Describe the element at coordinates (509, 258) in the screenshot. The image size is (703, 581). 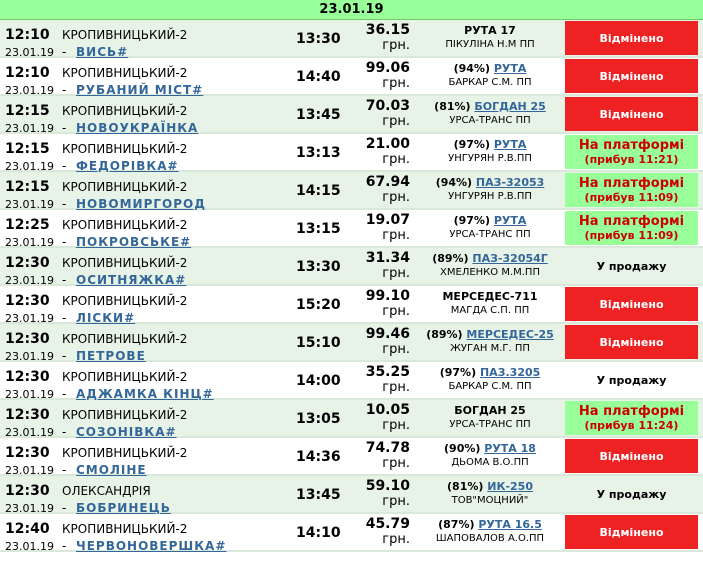
I see `bus-model-link: ПАЗ-32054Г` at that location.